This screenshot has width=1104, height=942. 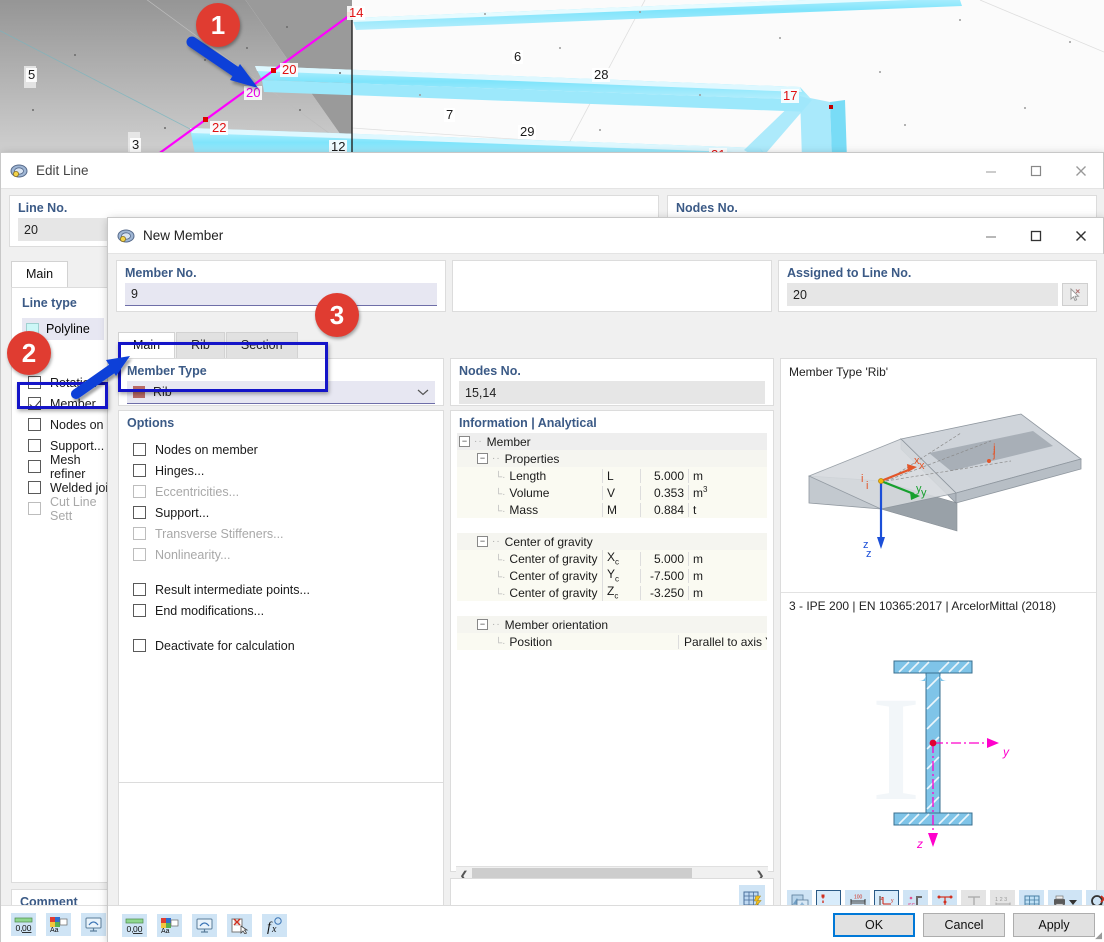 I want to click on section-axis-y-label: y, so click(x=1006, y=752).